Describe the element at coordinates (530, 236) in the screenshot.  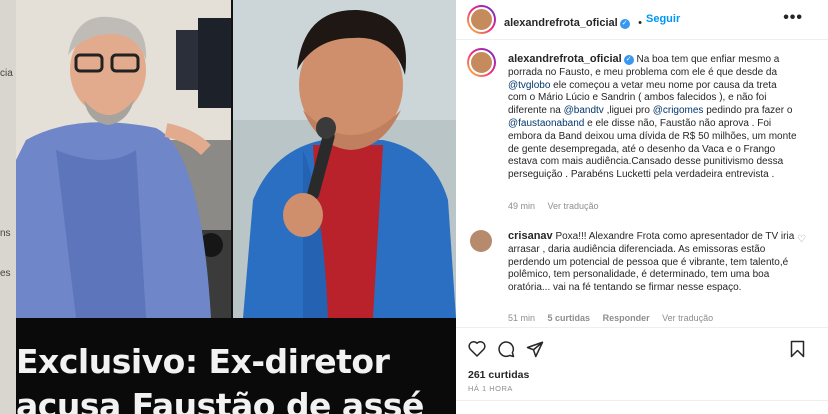
I see `comment-username: crisanav` at that location.